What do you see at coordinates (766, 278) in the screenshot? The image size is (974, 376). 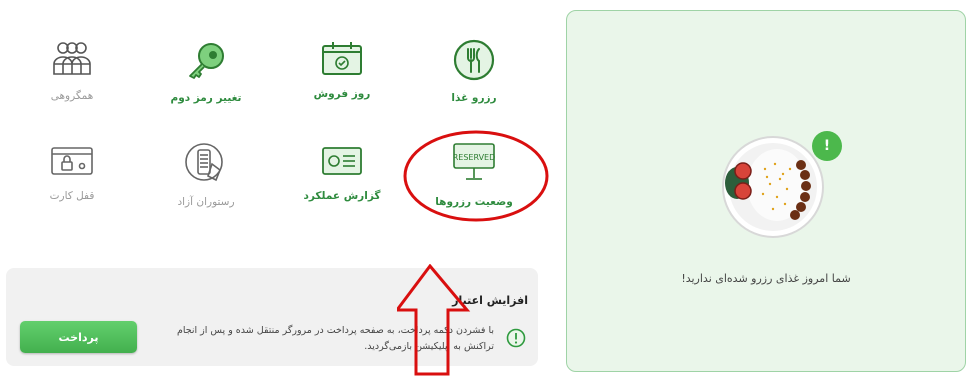 I see `empty-state-text: شما امروز غذای رزرو شده‌ای ندارید!` at bounding box center [766, 278].